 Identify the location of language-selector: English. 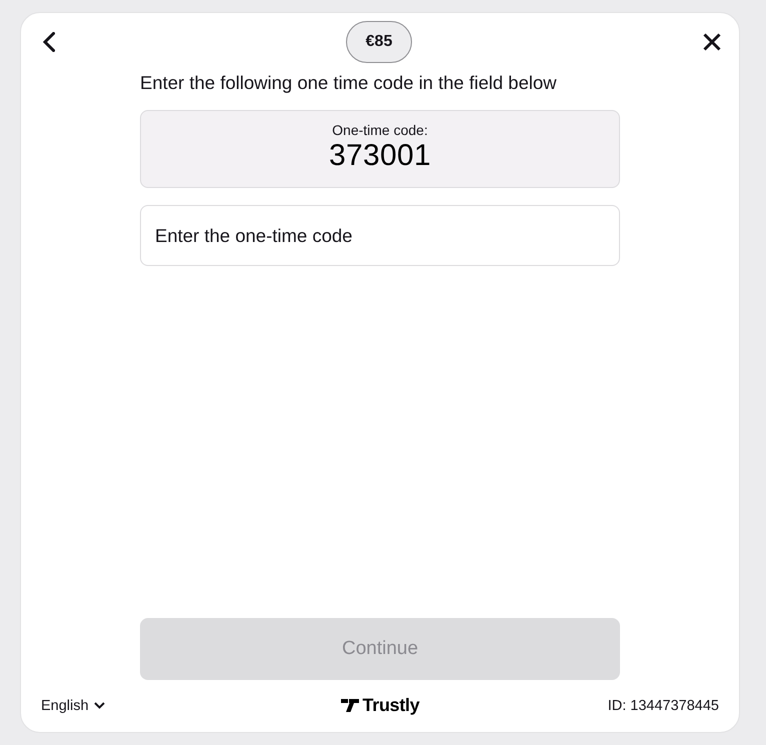
(73, 706).